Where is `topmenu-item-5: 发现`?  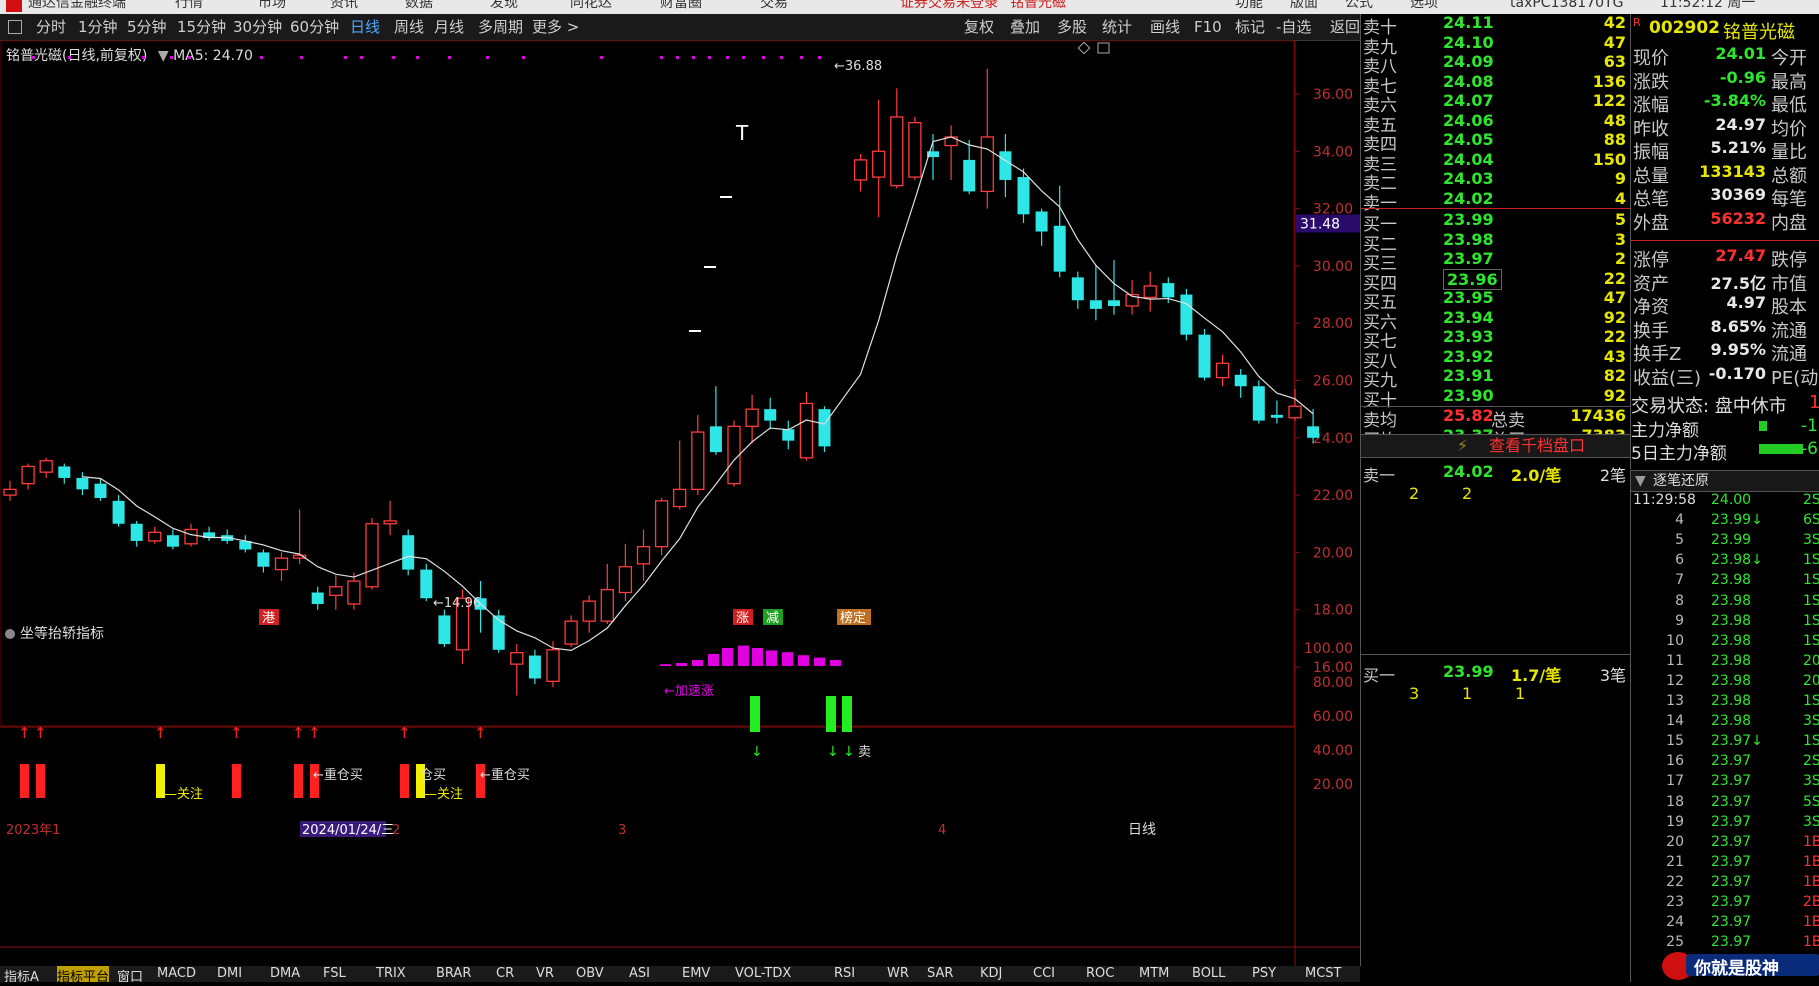 topmenu-item-5: 发现 is located at coordinates (504, 5).